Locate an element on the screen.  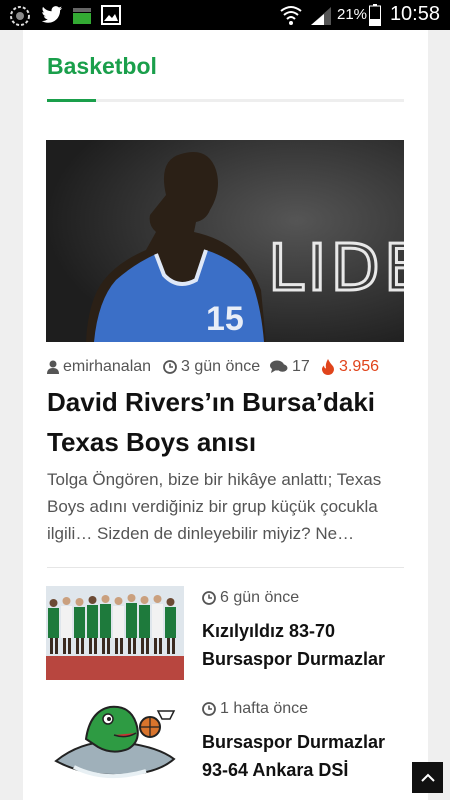
featured-time: 3 gün önce is located at coordinates (211, 367).